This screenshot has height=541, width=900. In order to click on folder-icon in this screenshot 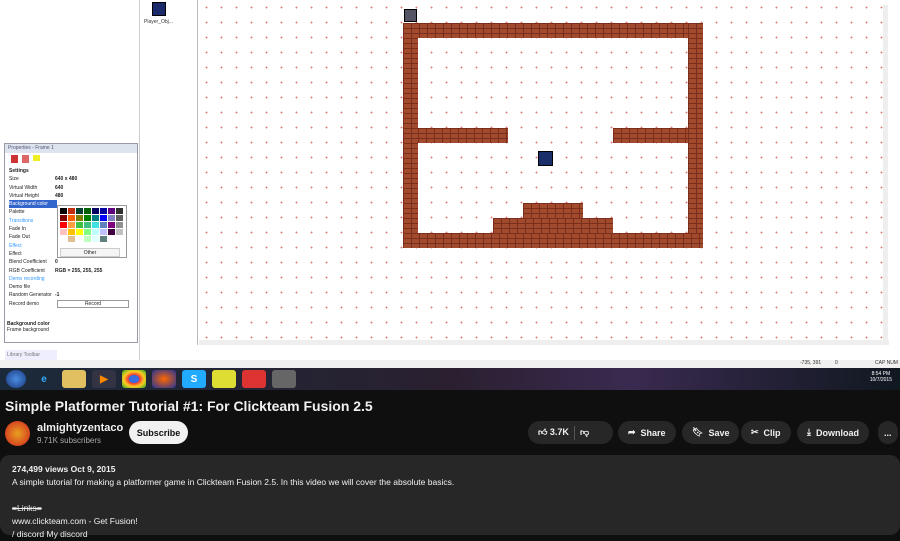, I will do `click(74, 379)`.